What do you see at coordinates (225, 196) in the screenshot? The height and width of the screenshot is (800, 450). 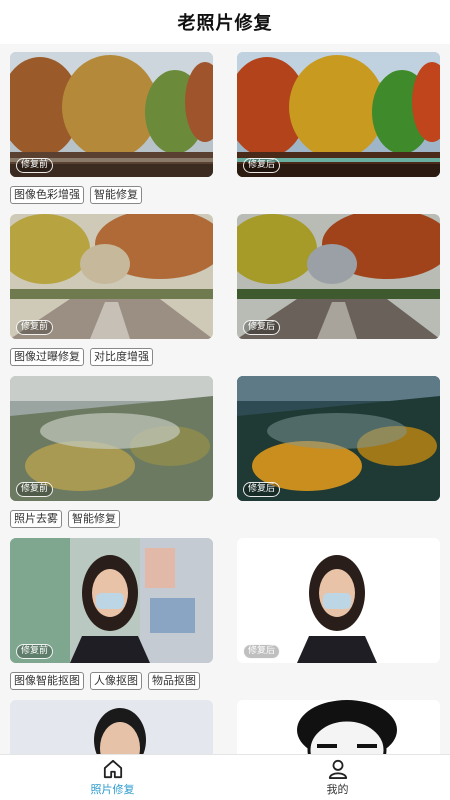 I see `feature-tags: 图像色彩增强 智能修复` at bounding box center [225, 196].